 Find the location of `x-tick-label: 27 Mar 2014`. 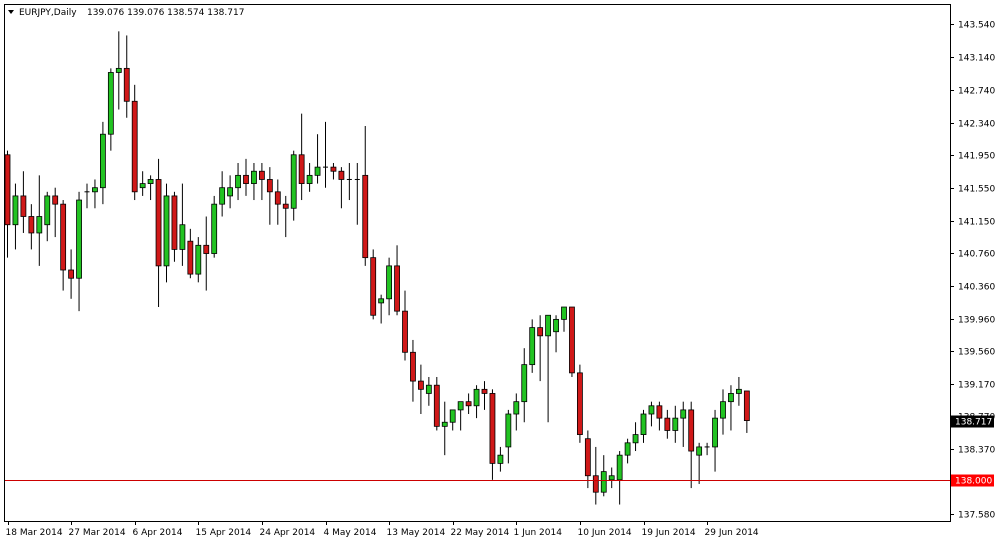

x-tick-label: 27 Mar 2014 is located at coordinates (97, 533).